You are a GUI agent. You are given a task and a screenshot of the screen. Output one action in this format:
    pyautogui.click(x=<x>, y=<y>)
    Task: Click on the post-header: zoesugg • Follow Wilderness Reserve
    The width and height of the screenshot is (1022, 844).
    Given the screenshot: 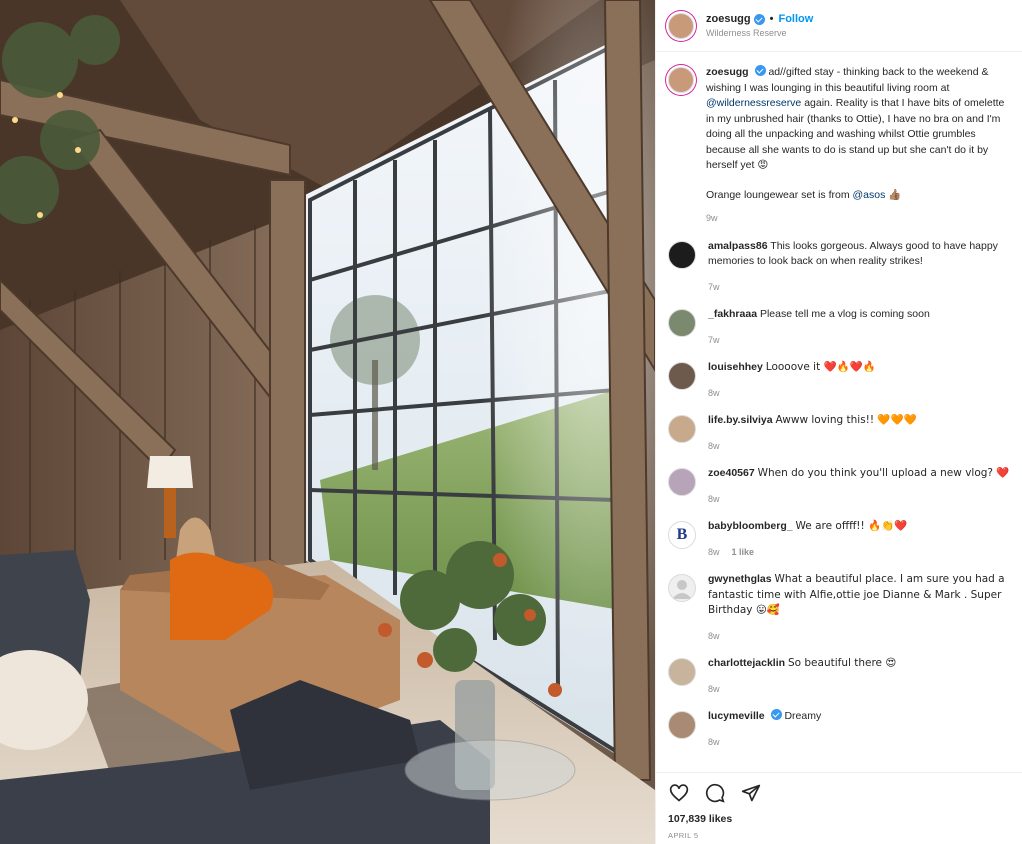 What is the action you would take?
    pyautogui.click(x=839, y=26)
    